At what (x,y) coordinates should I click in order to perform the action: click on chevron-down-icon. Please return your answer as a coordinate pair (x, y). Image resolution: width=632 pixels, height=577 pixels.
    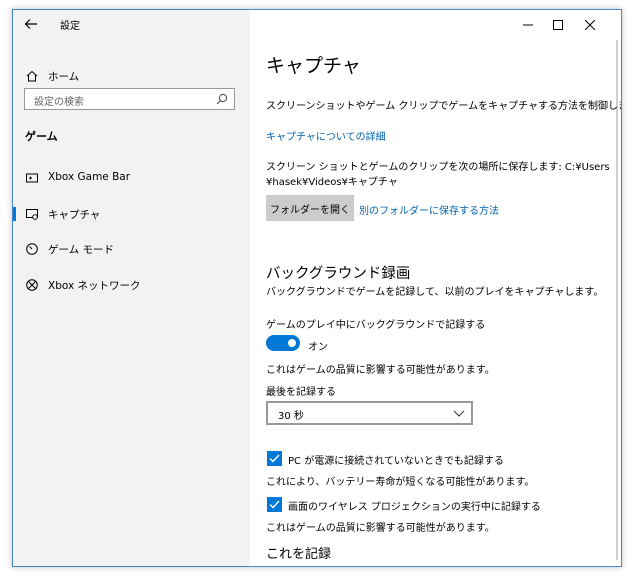
    Looking at the image, I should click on (459, 413).